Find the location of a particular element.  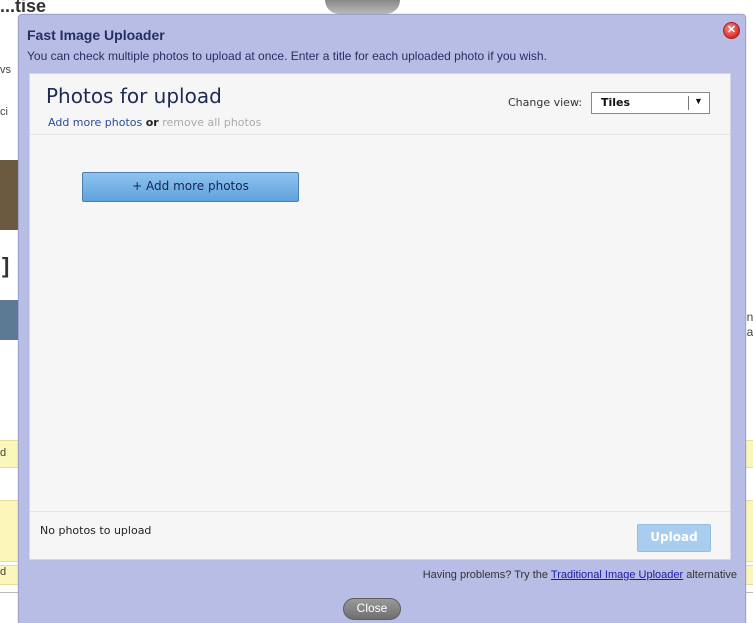

add-more-photos-link: Add more photos is located at coordinates (95, 122).